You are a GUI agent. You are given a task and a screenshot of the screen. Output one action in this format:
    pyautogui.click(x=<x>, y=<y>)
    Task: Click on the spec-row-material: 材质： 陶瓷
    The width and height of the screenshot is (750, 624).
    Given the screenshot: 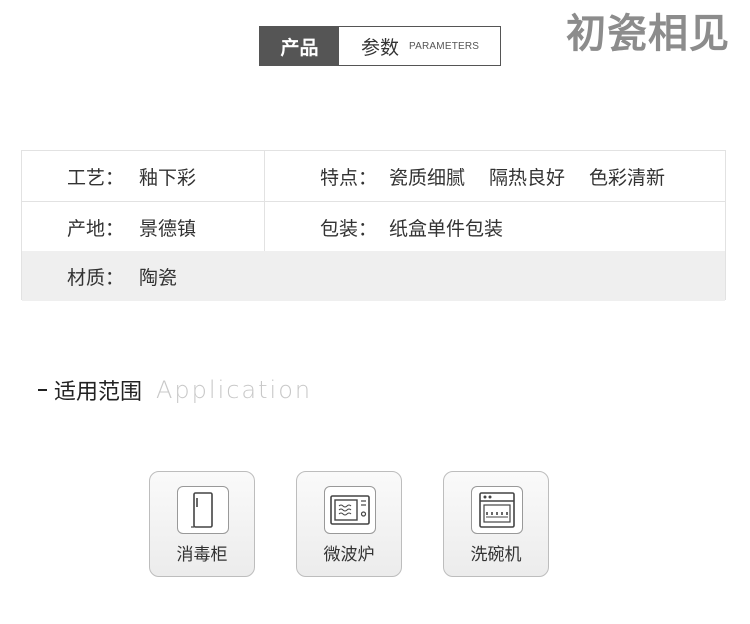 What is the action you would take?
    pyautogui.click(x=373, y=276)
    